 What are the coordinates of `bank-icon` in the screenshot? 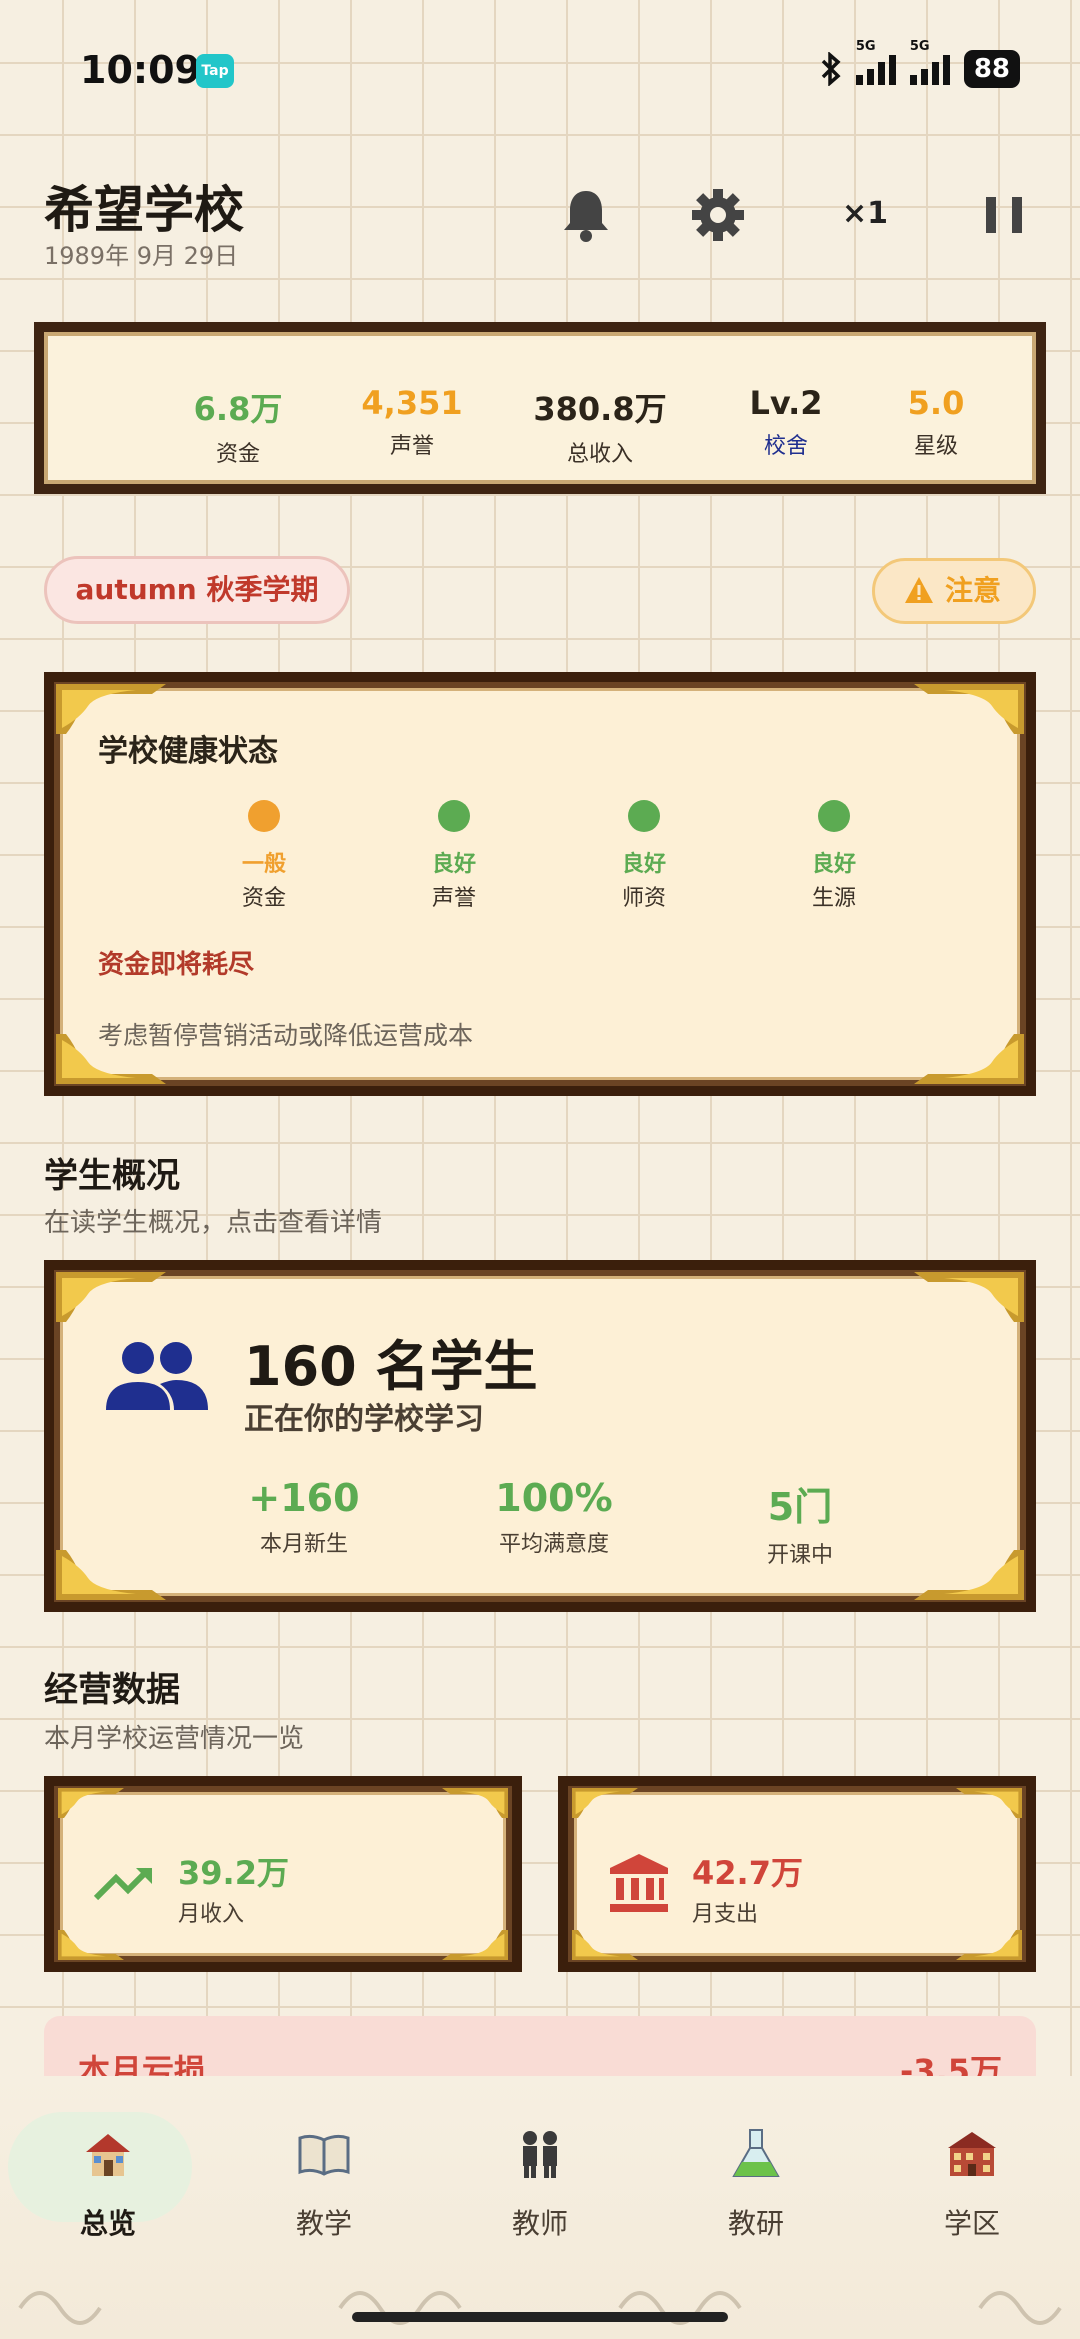 It's located at (639, 1883).